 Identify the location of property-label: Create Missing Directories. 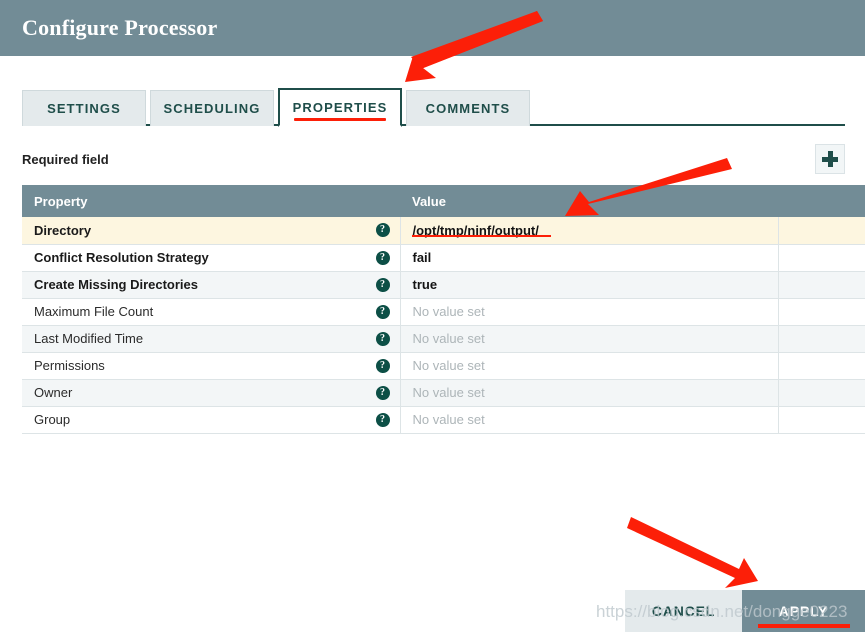
(116, 284).